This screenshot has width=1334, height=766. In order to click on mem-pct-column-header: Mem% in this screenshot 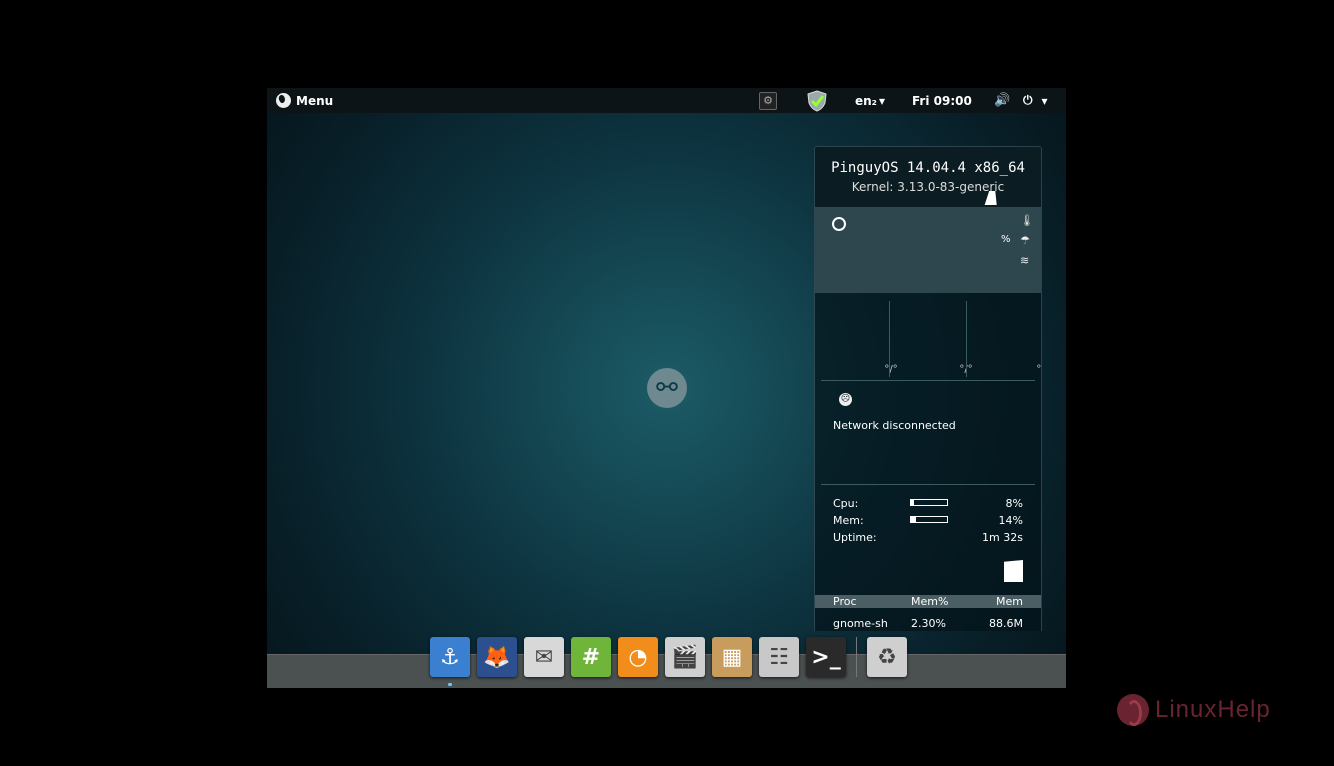, I will do `click(930, 601)`.